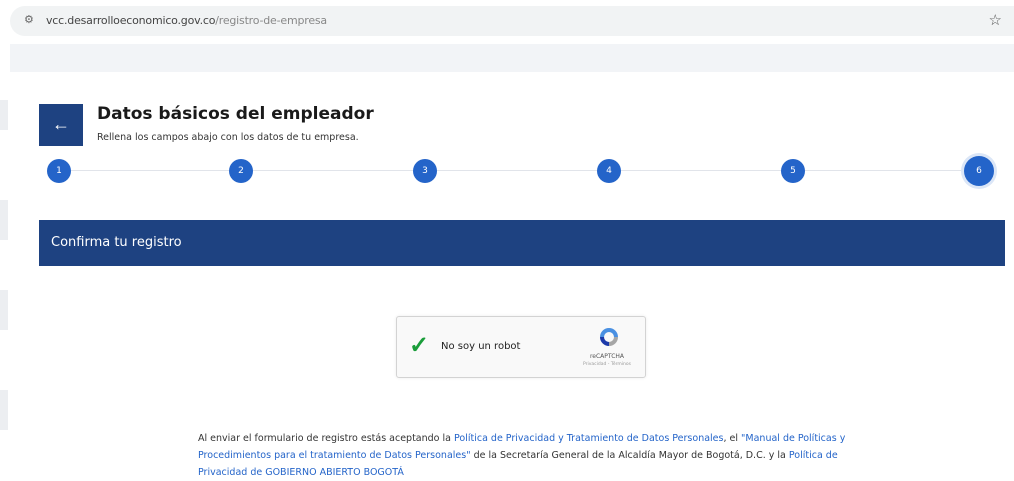 The height and width of the screenshot is (481, 1014). I want to click on recaptcha-brand: reCAPTCHA, so click(607, 356).